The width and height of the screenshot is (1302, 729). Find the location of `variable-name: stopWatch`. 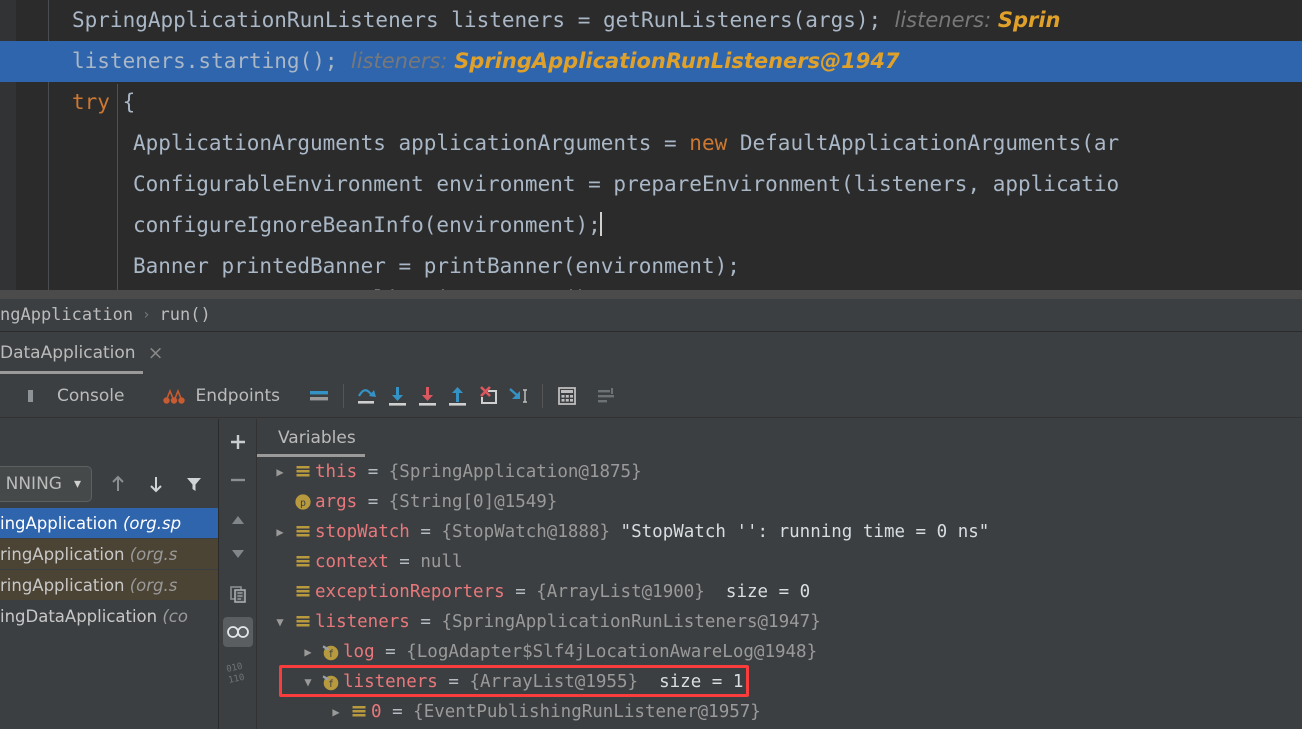

variable-name: stopWatch is located at coordinates (362, 532).